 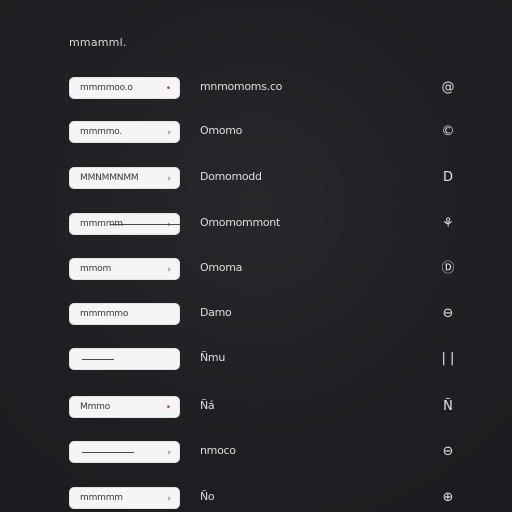 What do you see at coordinates (95, 407) in the screenshot?
I see `field-value: Mmmo` at bounding box center [95, 407].